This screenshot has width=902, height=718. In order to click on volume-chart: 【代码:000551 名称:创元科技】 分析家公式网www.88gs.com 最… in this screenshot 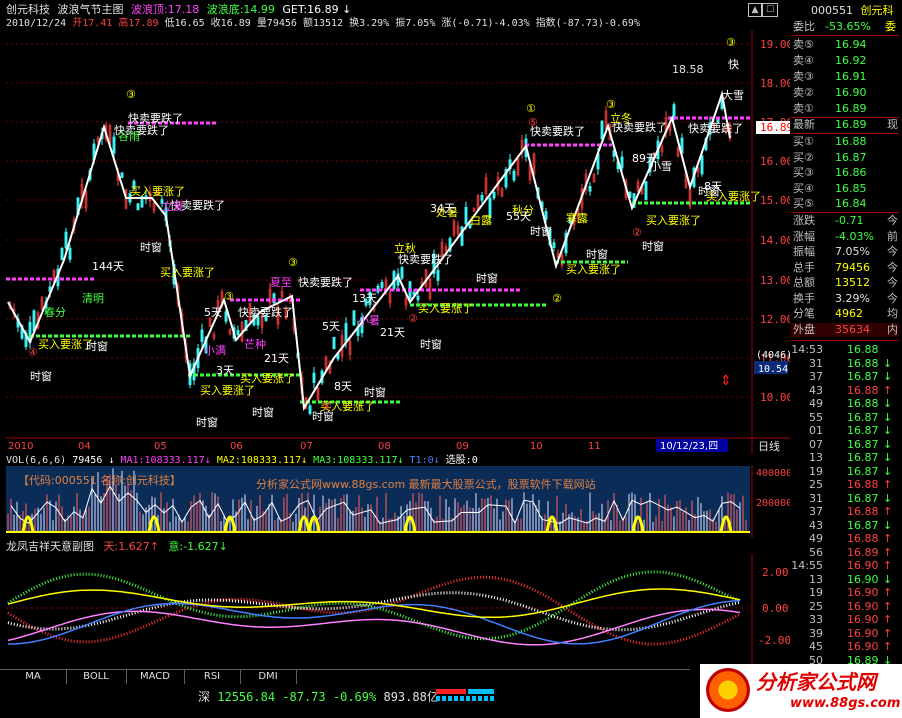, I will do `click(395, 502)`.